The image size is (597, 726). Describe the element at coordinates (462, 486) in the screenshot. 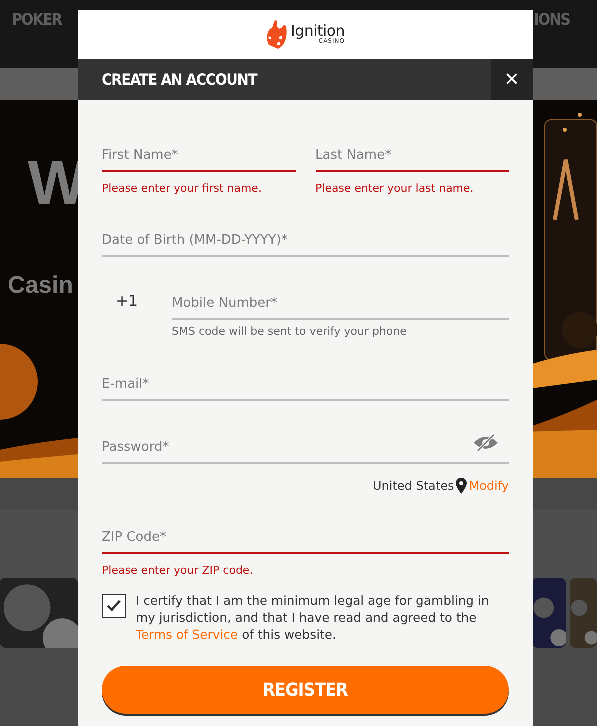

I see `location-pin-icon` at that location.